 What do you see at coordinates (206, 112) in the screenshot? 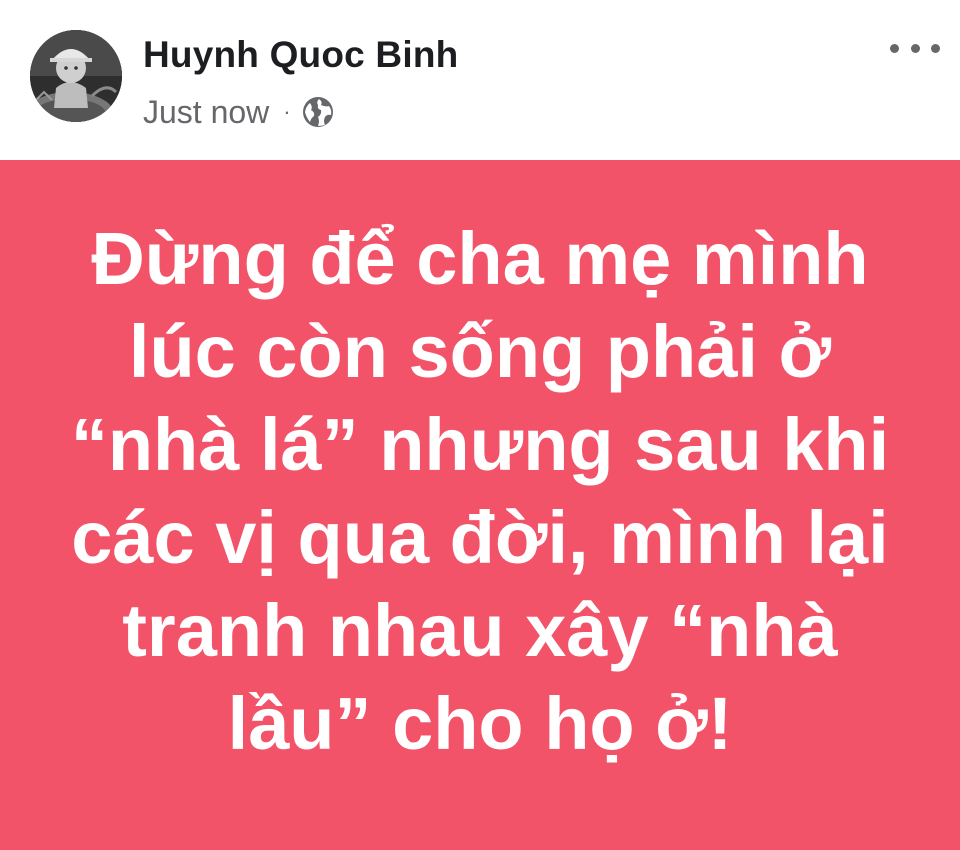
I see `post-timestamp: Just now` at bounding box center [206, 112].